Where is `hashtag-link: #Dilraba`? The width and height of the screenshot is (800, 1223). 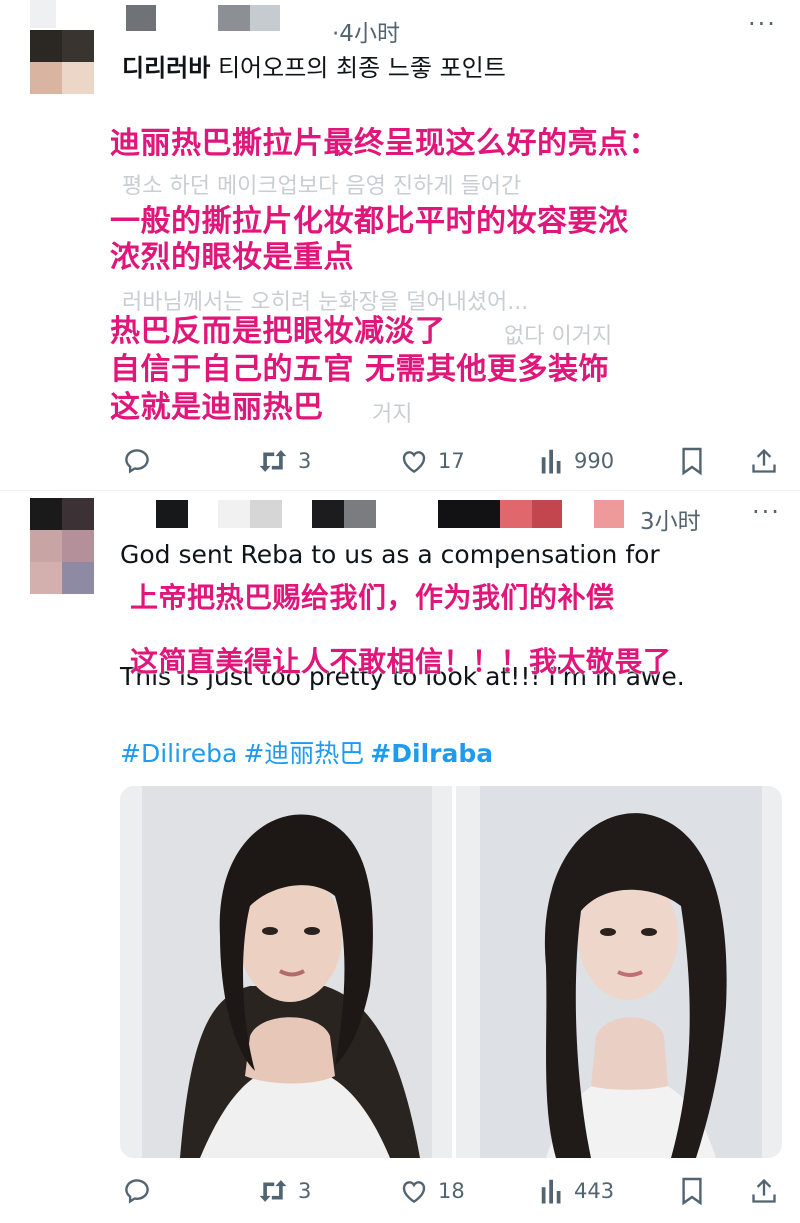
hashtag-link: #Dilraba is located at coordinates (431, 753).